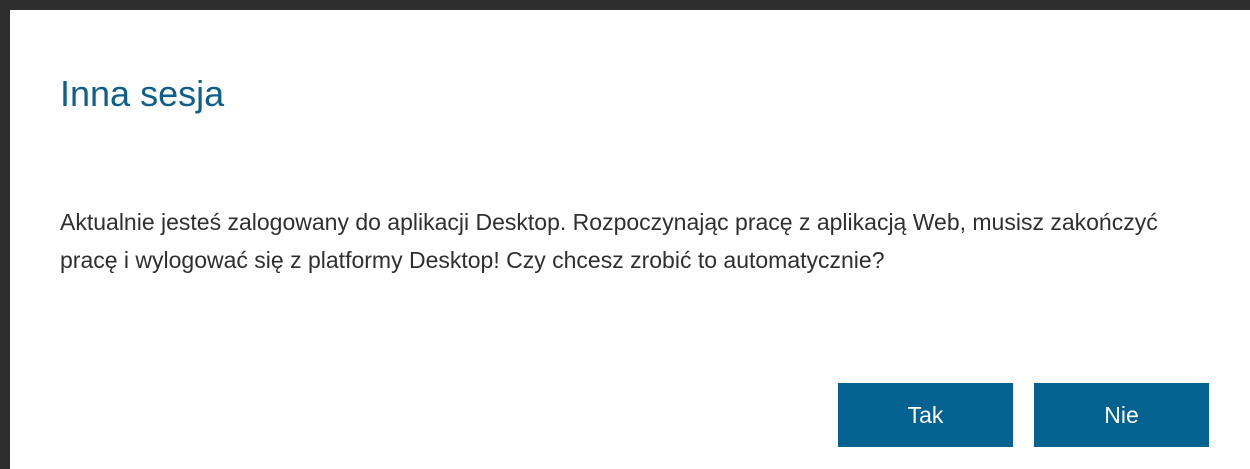 The height and width of the screenshot is (469, 1250). I want to click on dialog-buttons: Tak Nie, so click(1023, 415).